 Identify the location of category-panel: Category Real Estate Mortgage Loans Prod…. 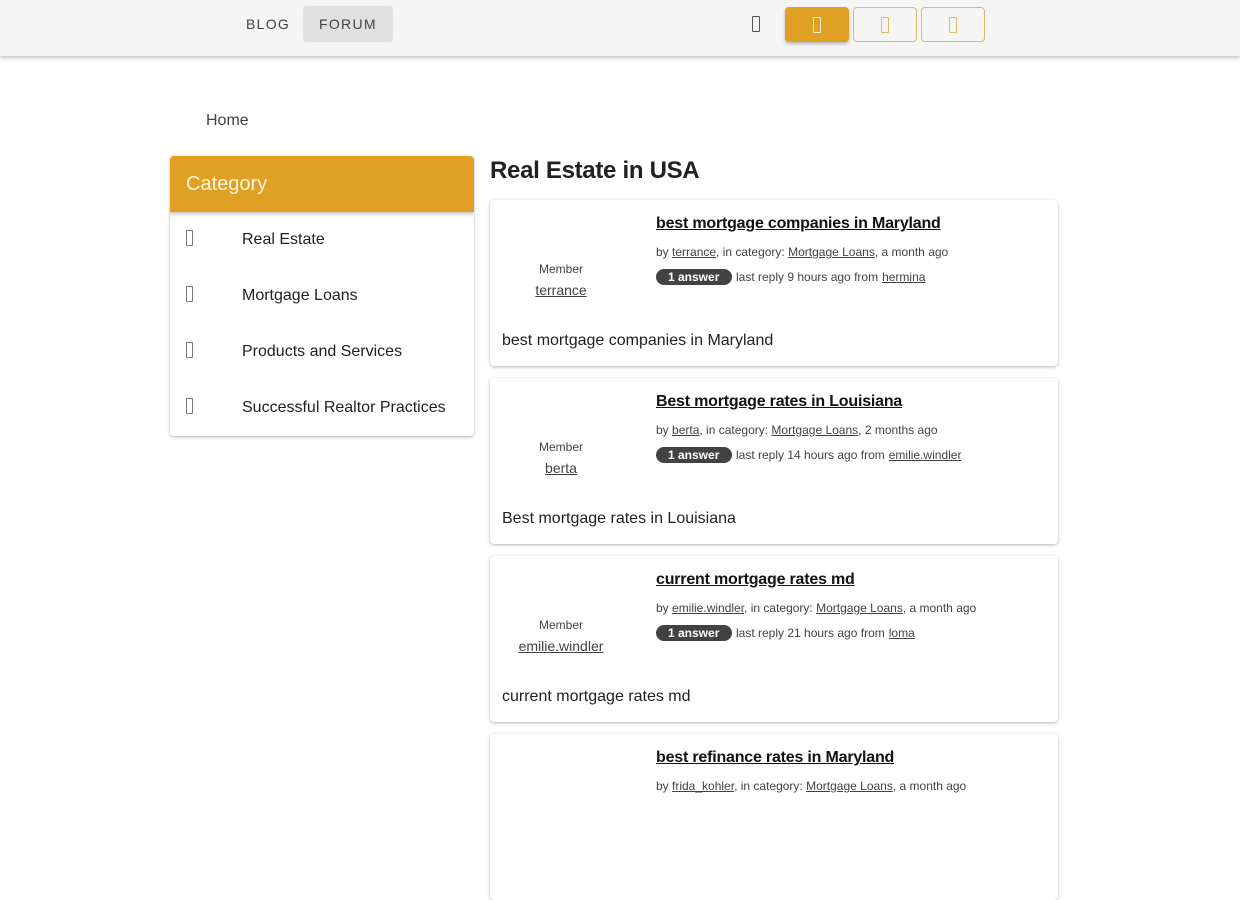
(322, 296).